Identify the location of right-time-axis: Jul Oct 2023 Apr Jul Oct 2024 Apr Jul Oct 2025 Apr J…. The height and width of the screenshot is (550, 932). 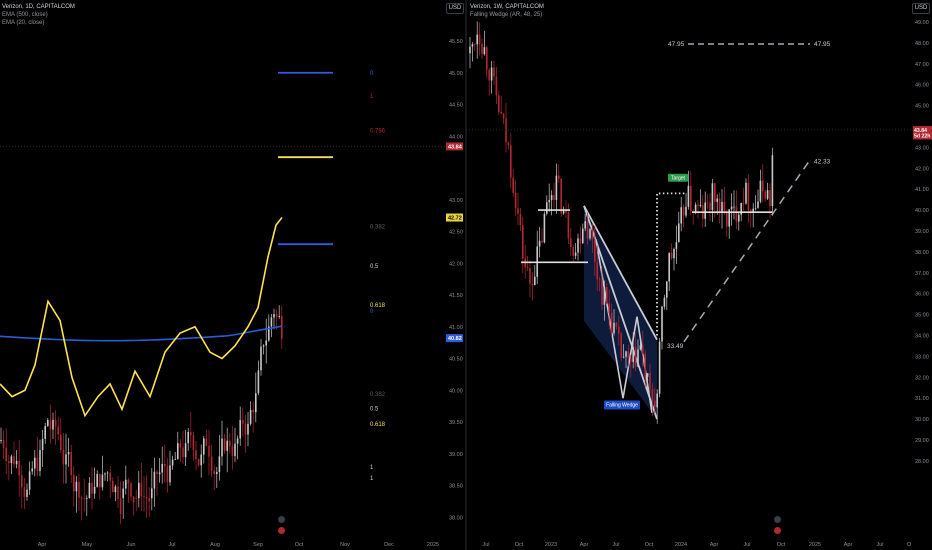
(696, 545).